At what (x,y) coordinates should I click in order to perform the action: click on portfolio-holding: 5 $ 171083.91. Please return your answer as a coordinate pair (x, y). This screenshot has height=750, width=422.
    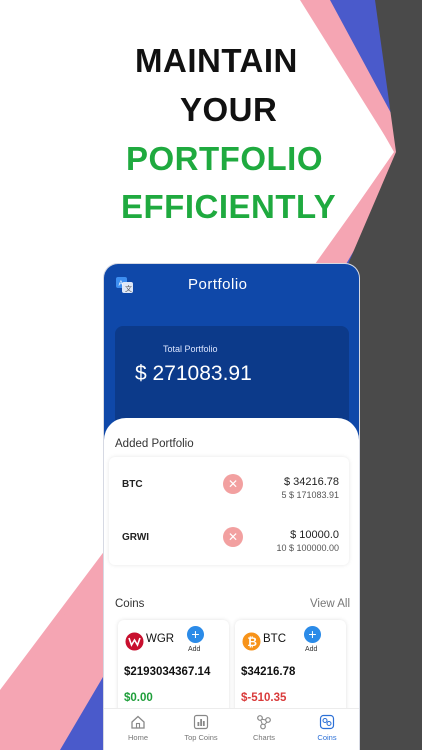
    Looking at the image, I should click on (310, 495).